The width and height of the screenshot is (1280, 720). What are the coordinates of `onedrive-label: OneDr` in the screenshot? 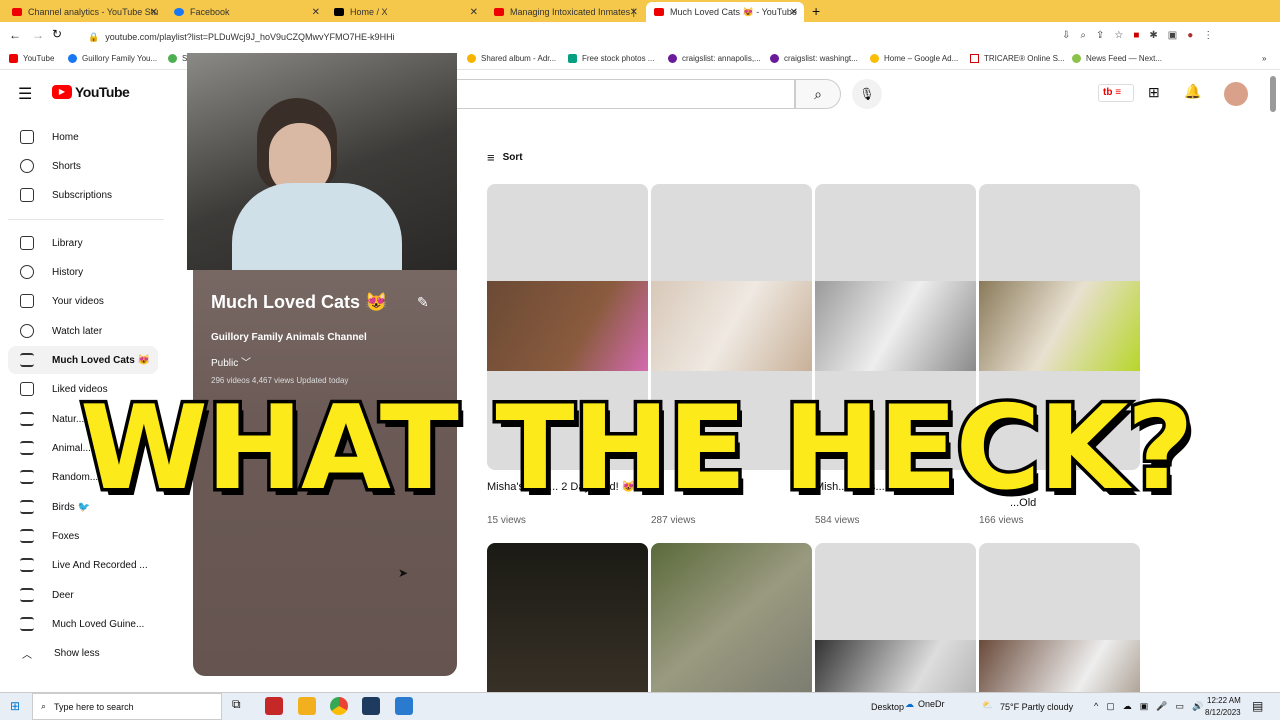 It's located at (931, 704).